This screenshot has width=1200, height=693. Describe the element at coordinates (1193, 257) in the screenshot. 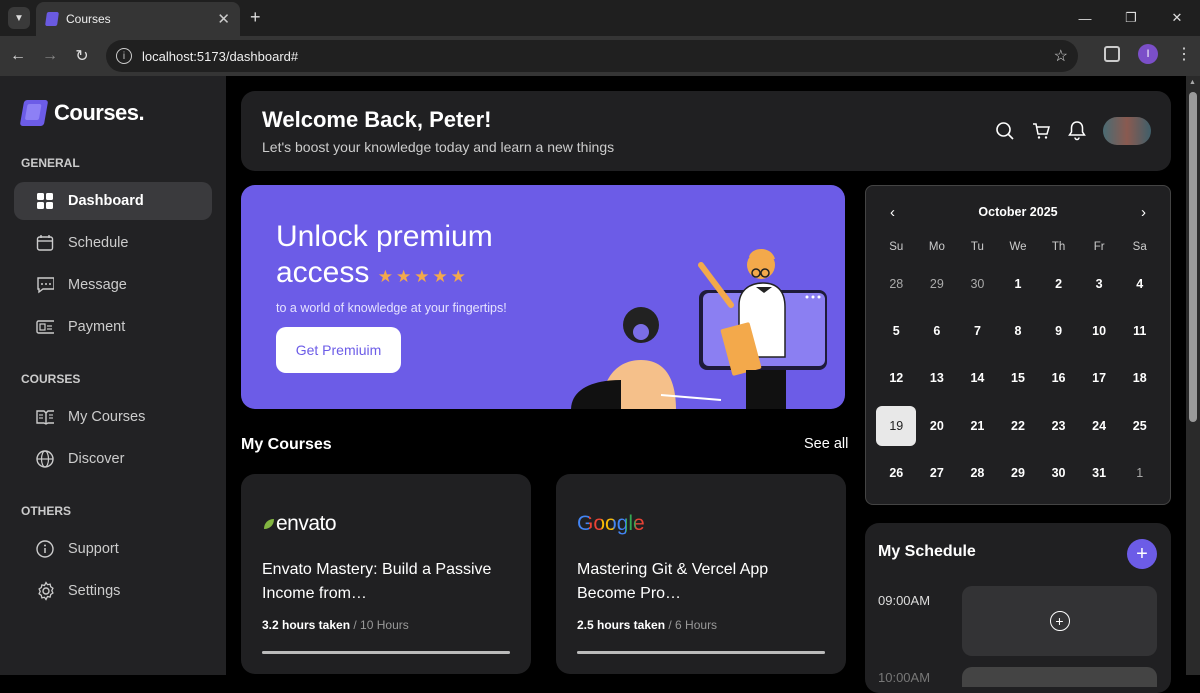

I see `scrollbar-thumb` at that location.